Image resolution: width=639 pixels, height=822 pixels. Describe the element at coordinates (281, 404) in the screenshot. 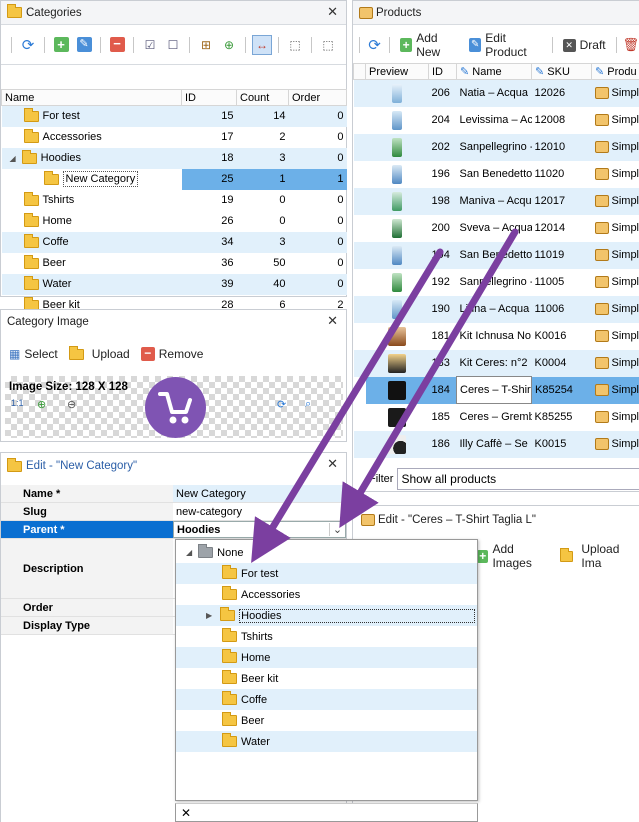

I see `rotate-icon: ⟳` at that location.